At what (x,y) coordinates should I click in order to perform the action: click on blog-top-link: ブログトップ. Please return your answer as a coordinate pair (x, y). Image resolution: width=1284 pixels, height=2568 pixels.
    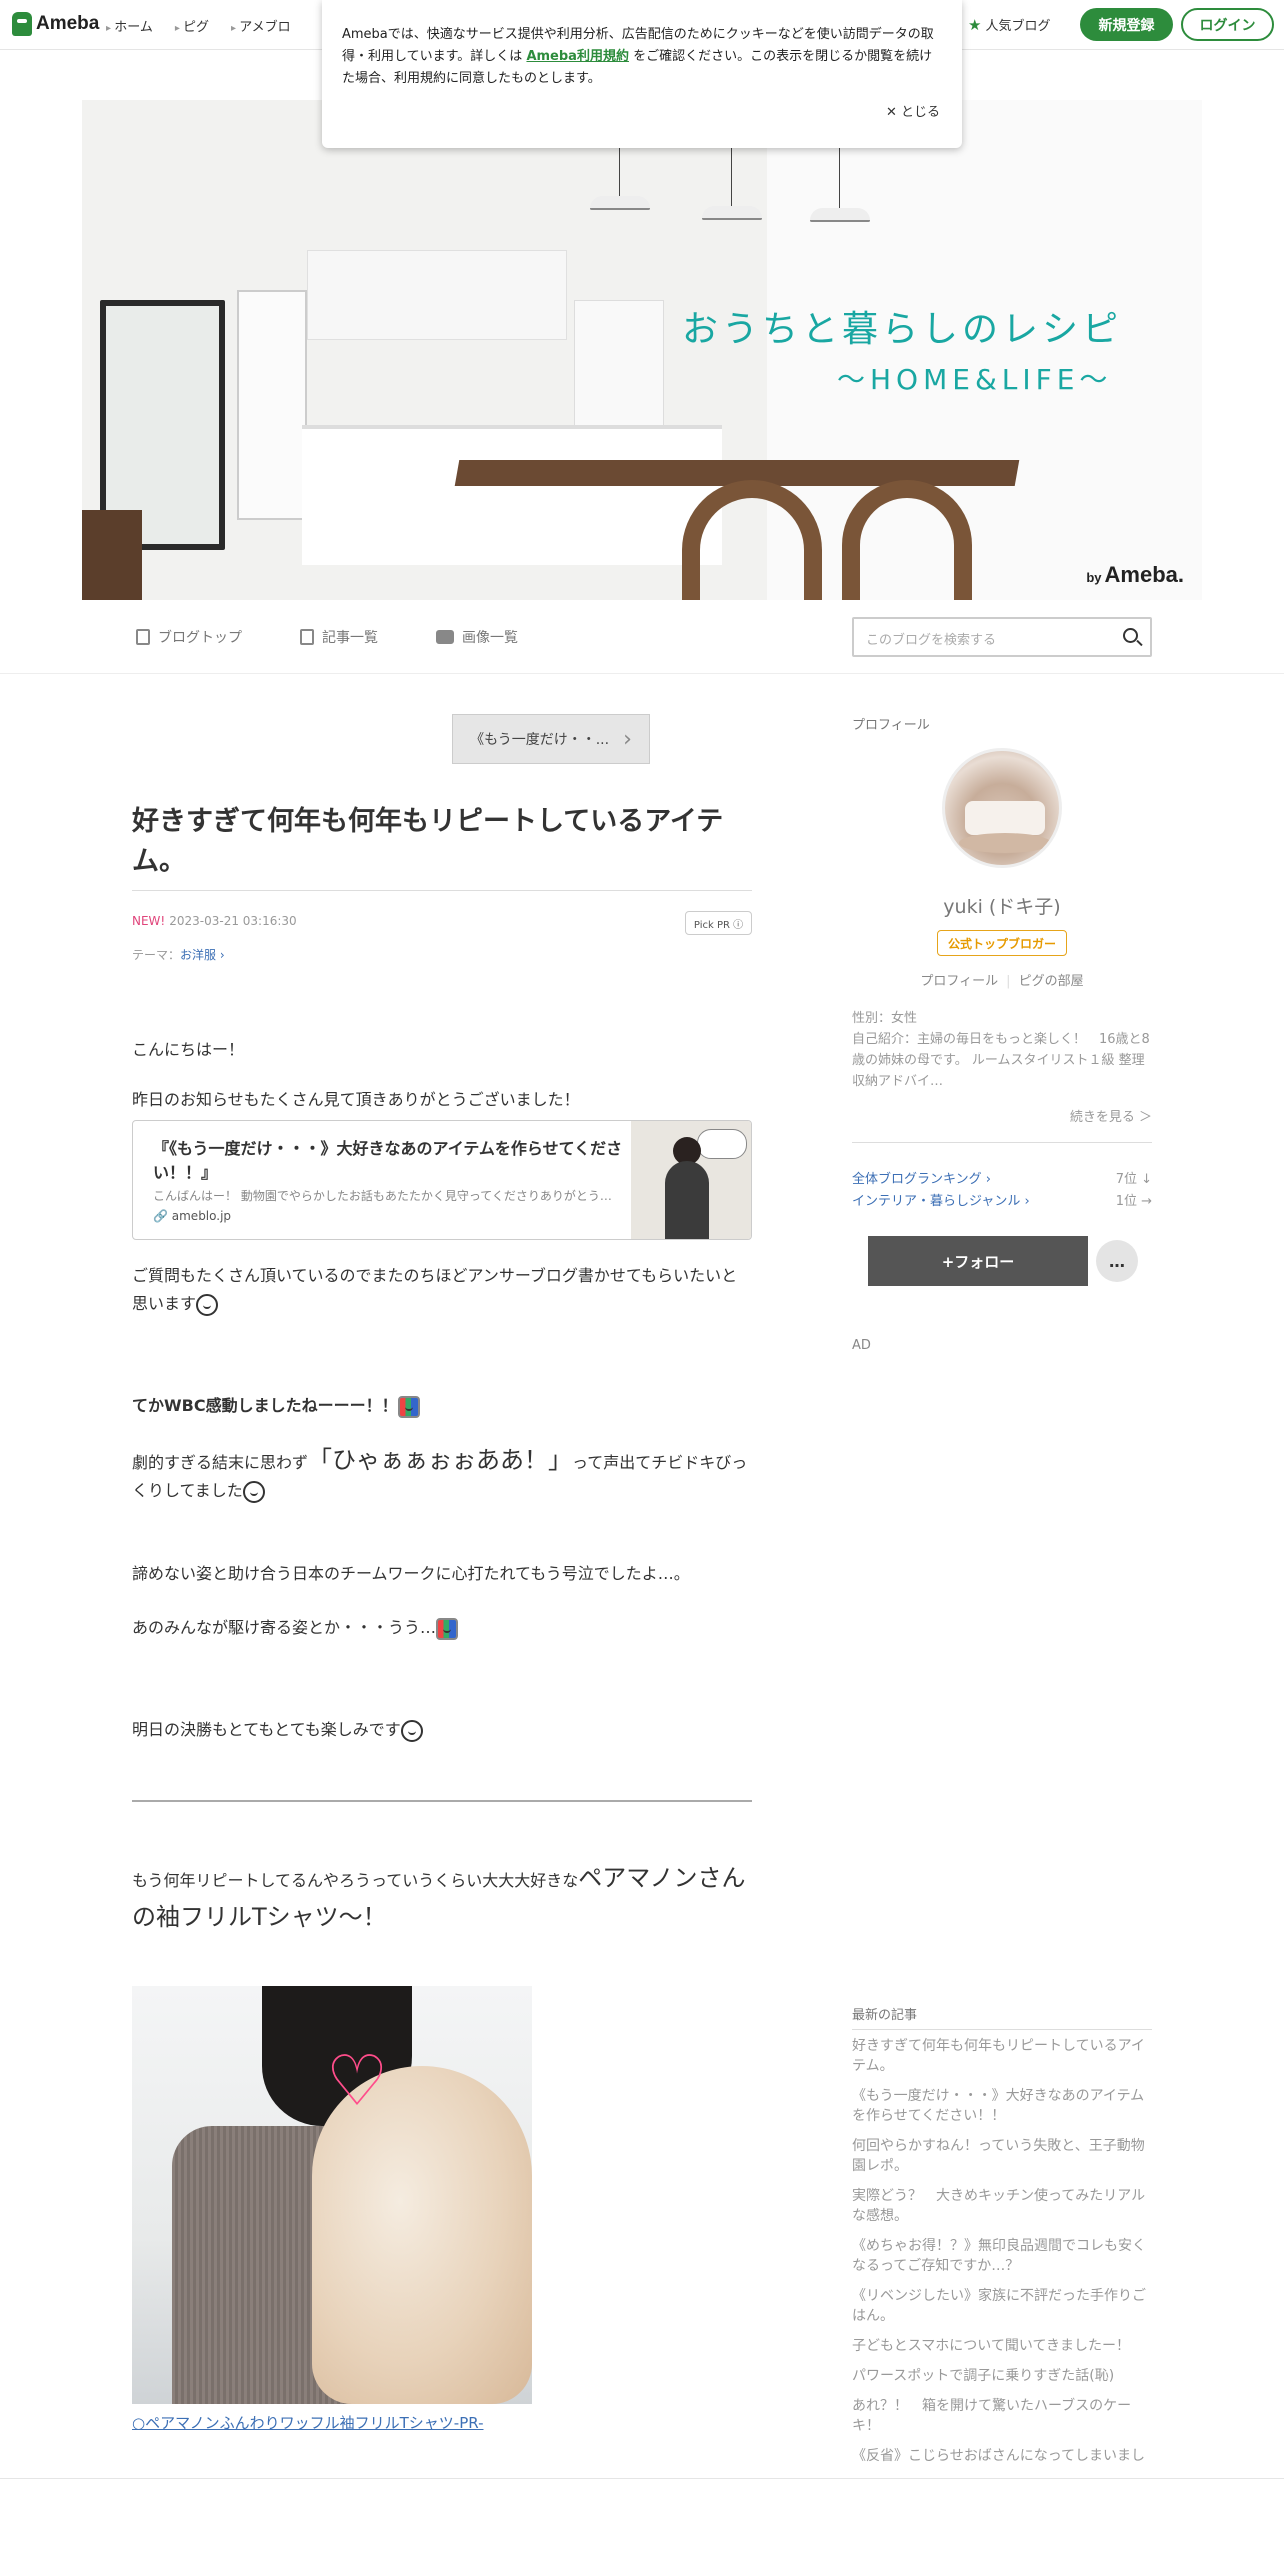
    Looking at the image, I should click on (189, 637).